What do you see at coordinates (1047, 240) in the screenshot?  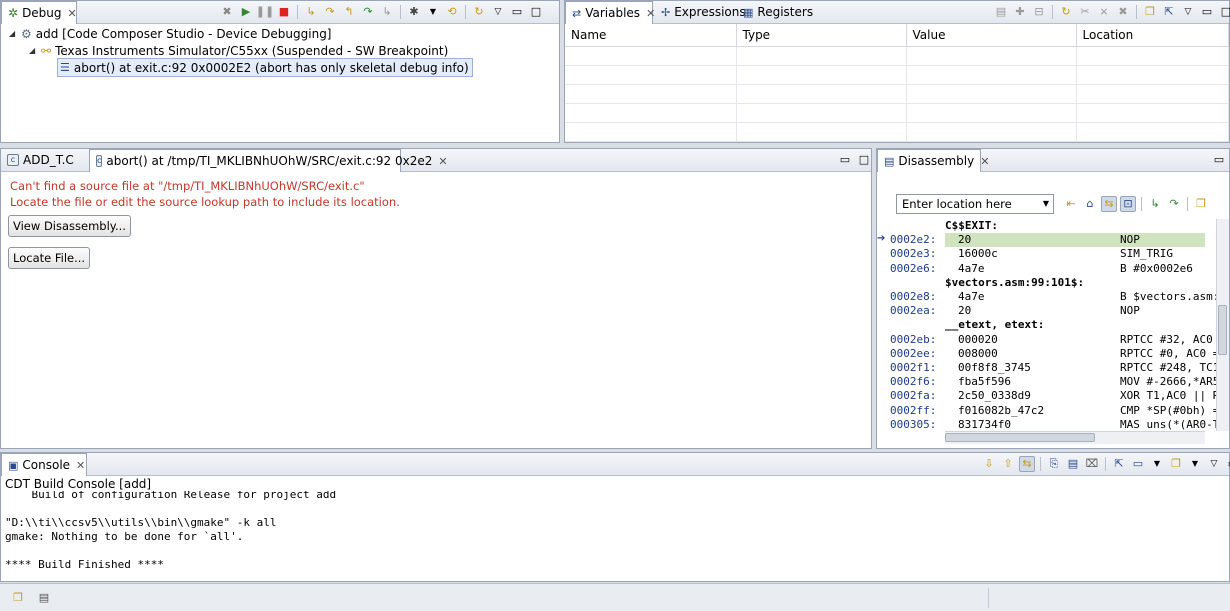 I see `disassembly-row-current: 0002e2: 20 NOP` at bounding box center [1047, 240].